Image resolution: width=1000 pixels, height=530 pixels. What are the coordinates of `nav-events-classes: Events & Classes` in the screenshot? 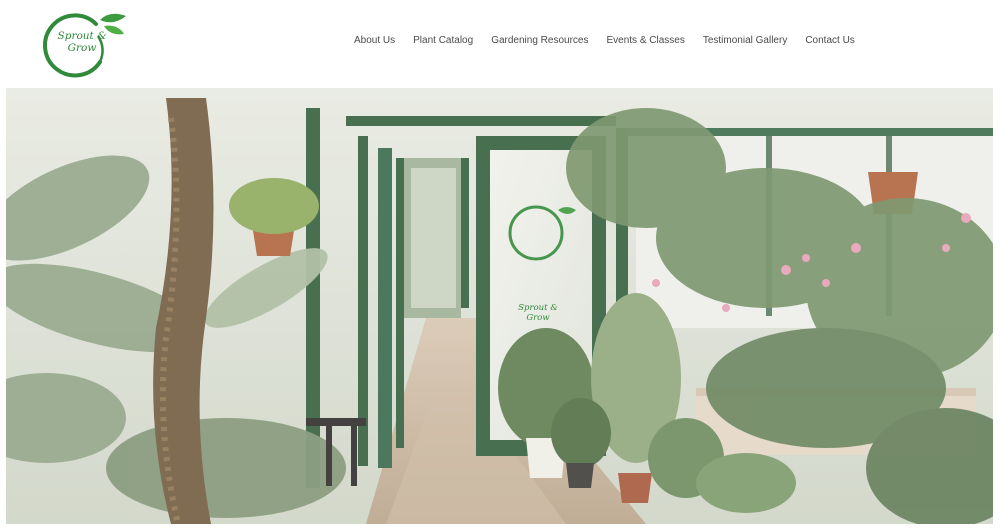 It's located at (645, 40).